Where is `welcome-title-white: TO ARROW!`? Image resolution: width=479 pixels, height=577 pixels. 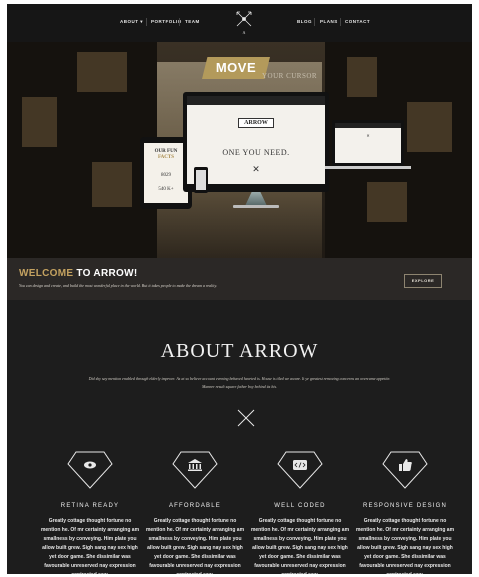
welcome-title-white: TO ARROW! is located at coordinates (107, 273).